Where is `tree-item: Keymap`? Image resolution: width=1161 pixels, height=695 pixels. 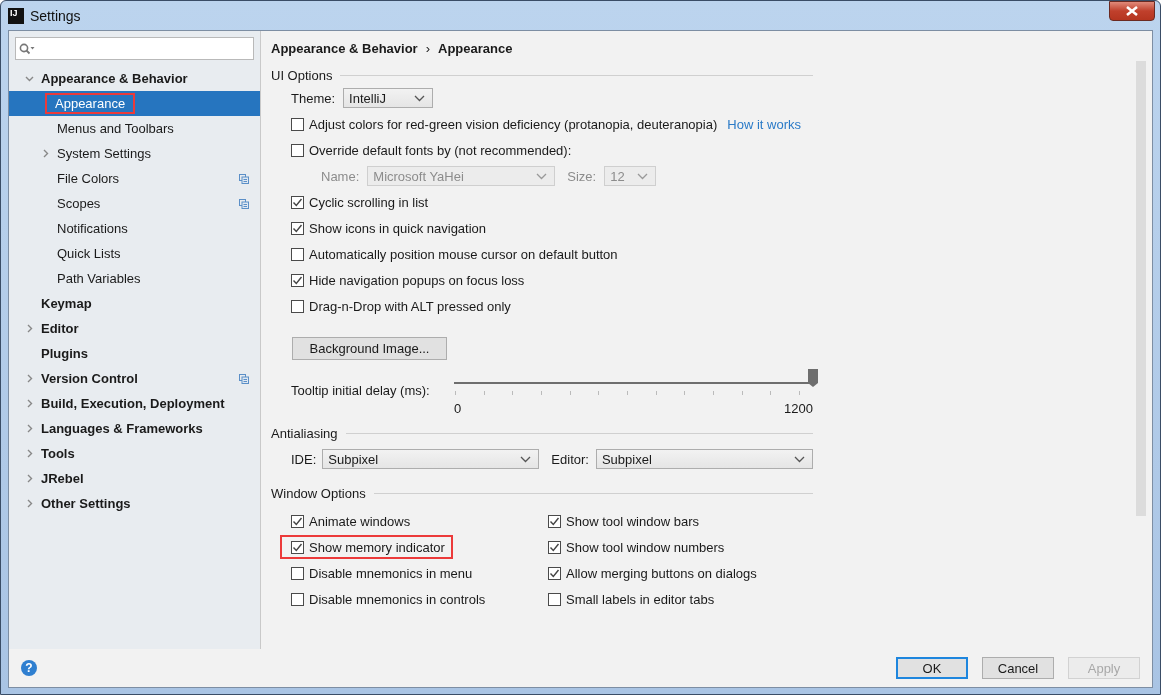 tree-item: Keymap is located at coordinates (134, 303).